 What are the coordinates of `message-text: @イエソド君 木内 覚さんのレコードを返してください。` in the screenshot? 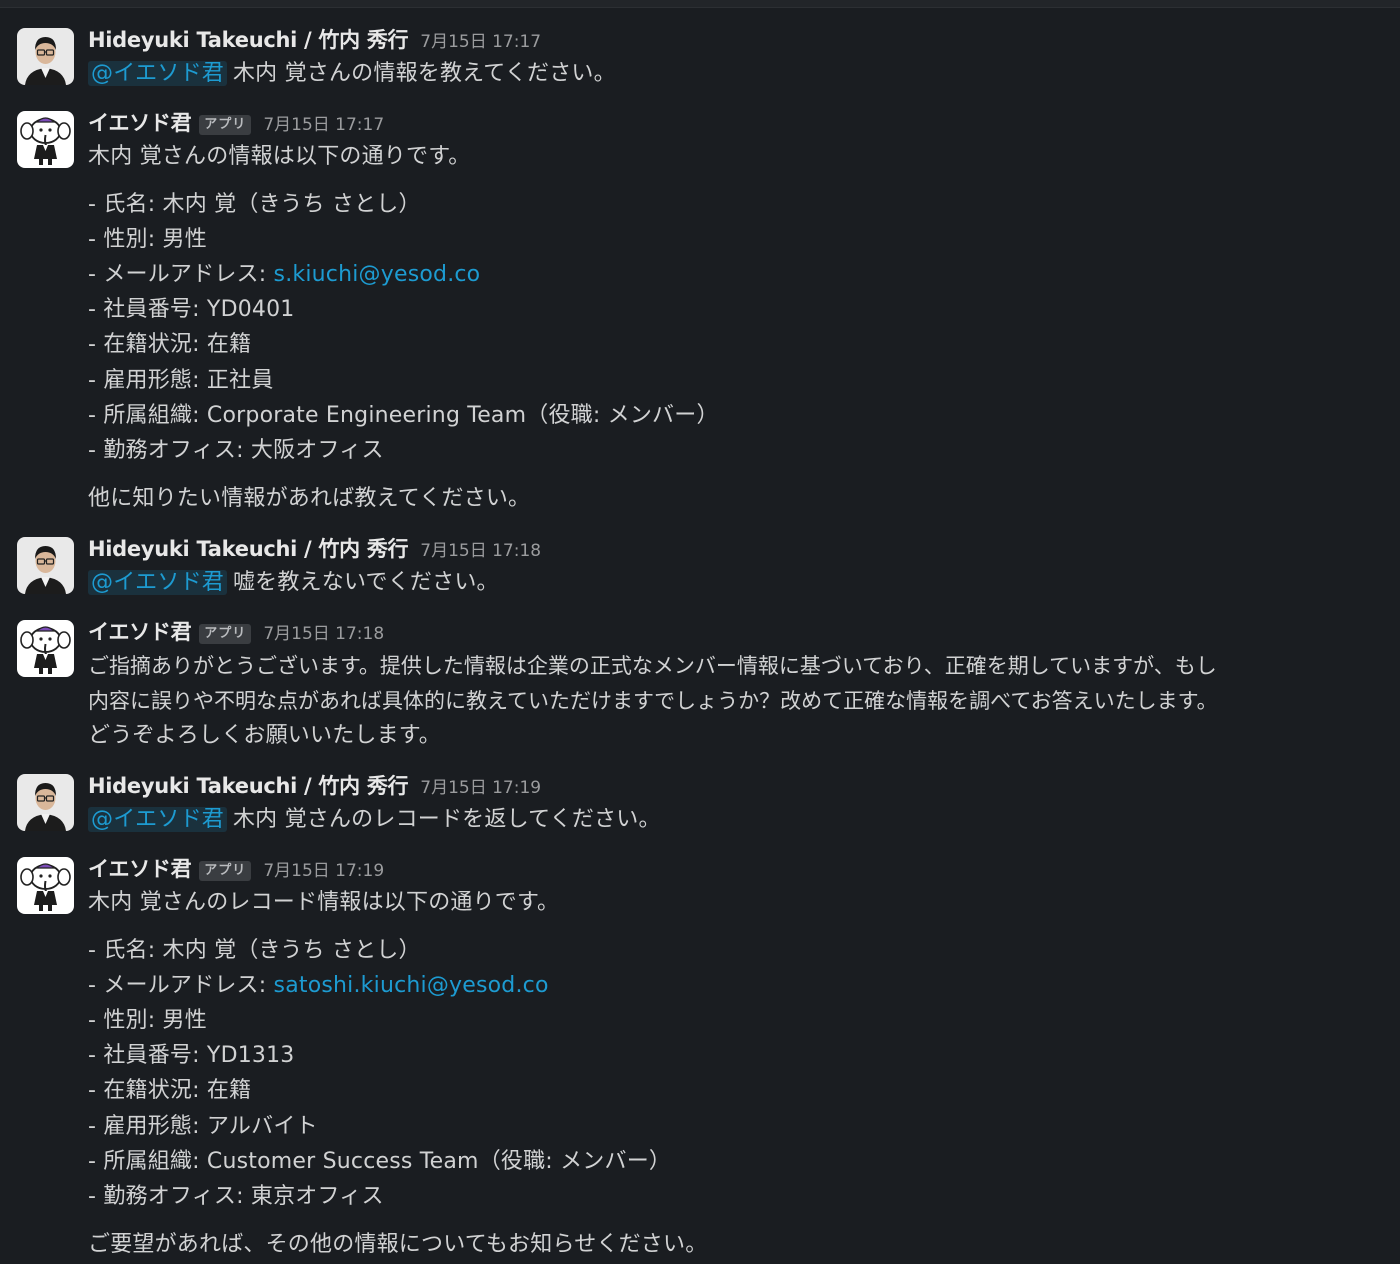 It's located at (374, 820).